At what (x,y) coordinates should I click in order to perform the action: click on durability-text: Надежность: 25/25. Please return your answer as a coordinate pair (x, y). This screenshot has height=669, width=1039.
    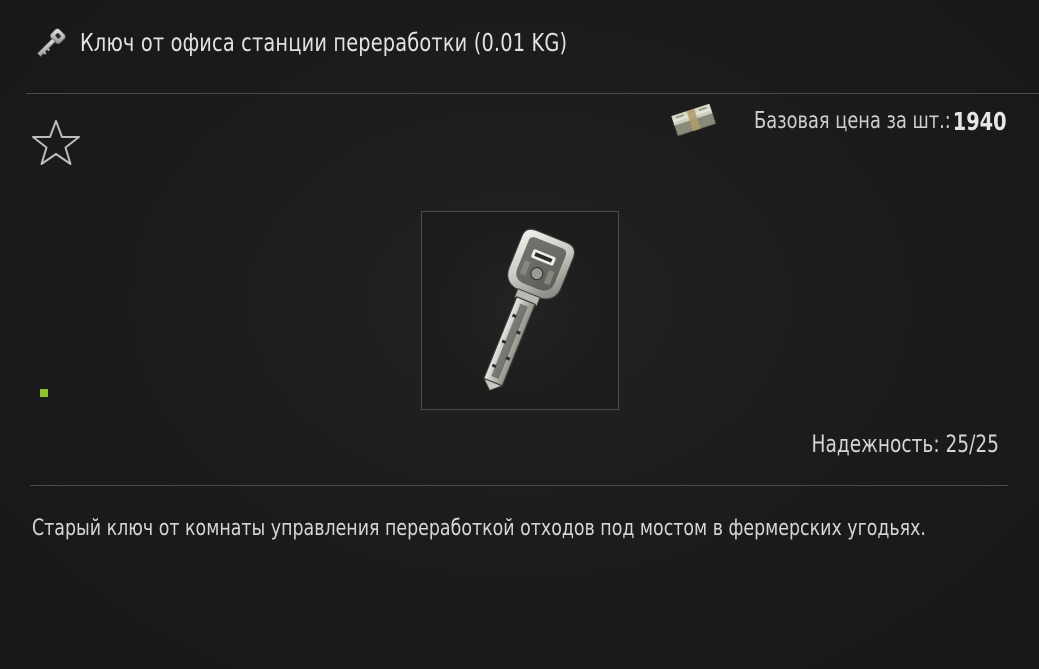
    Looking at the image, I should click on (905, 444).